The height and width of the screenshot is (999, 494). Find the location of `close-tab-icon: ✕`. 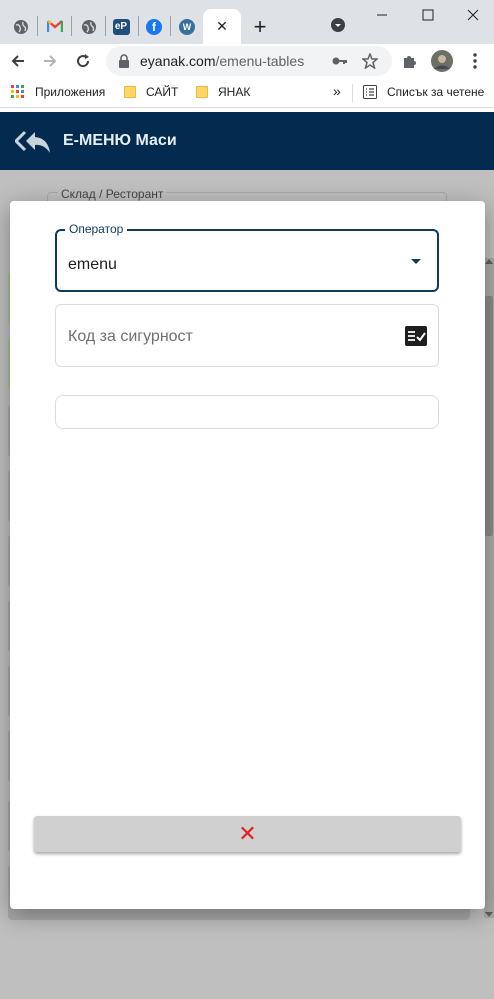

close-tab-icon: ✕ is located at coordinates (222, 26).